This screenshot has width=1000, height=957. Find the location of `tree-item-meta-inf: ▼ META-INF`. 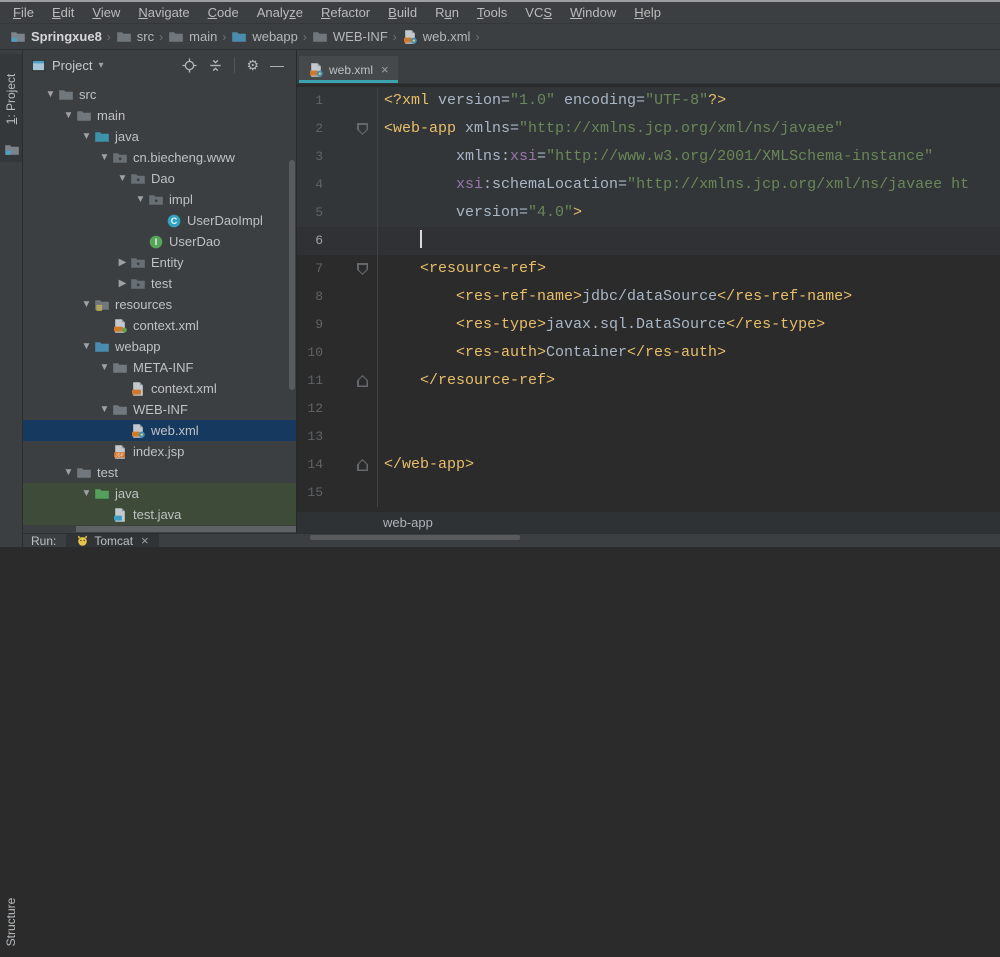

tree-item-meta-inf: ▼ META-INF is located at coordinates (159, 367).